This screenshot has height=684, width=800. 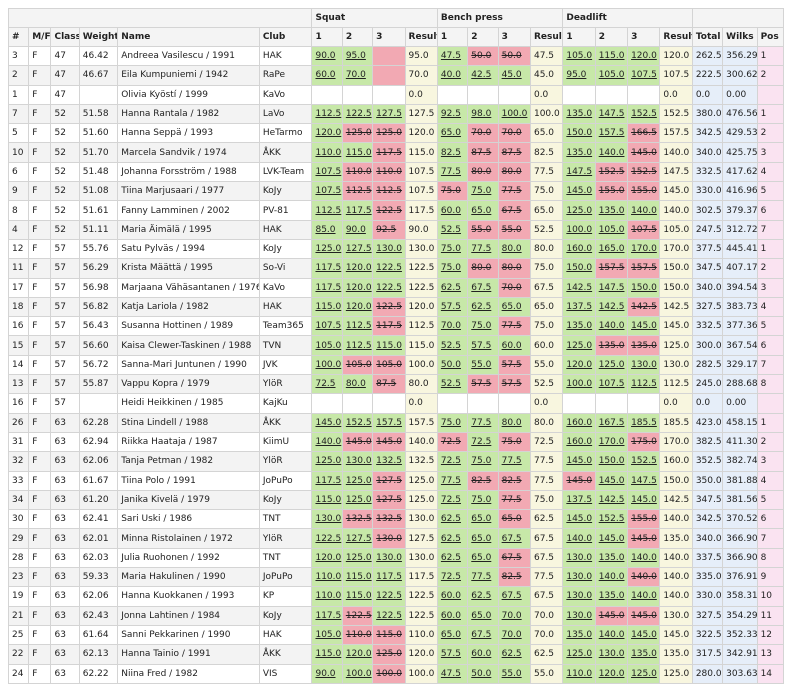 What do you see at coordinates (481, 538) in the screenshot?
I see `attempt-value: 65.0` at bounding box center [481, 538].